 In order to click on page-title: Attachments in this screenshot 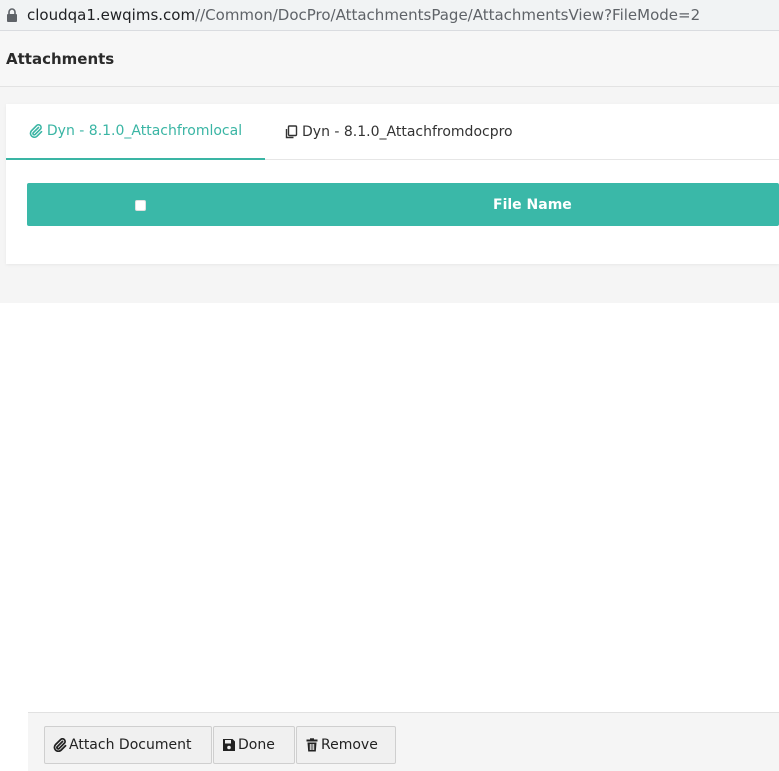, I will do `click(60, 58)`.